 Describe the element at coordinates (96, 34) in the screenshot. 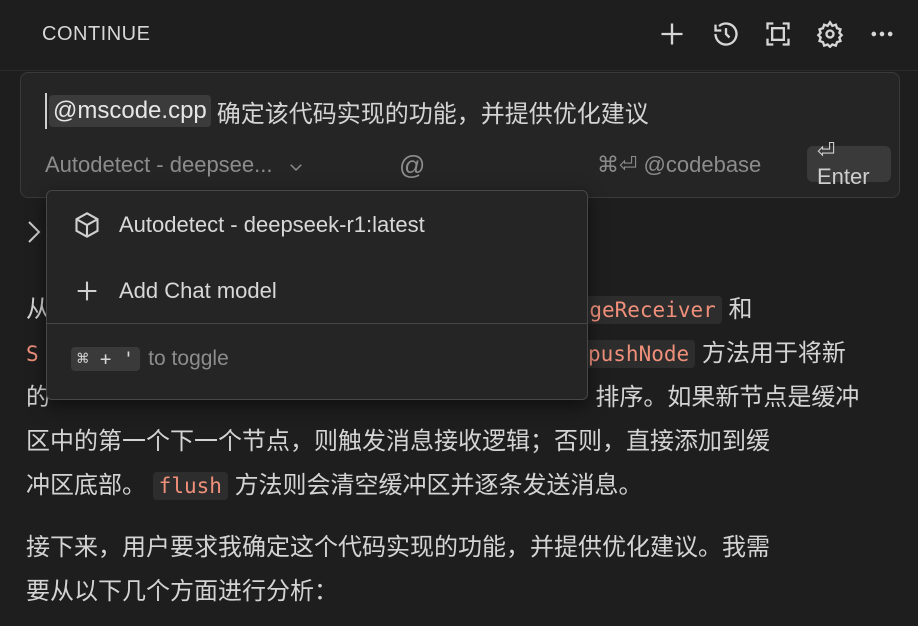

I see `panel-title: CONTINUE` at that location.